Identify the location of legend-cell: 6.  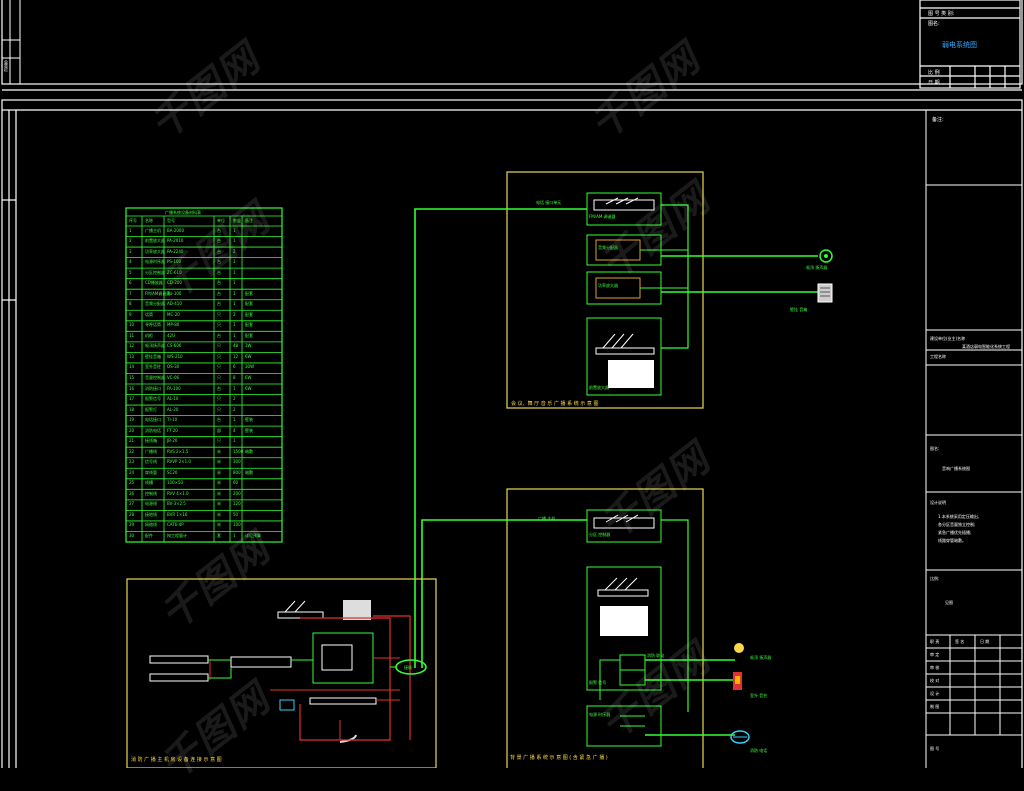
(234, 367).